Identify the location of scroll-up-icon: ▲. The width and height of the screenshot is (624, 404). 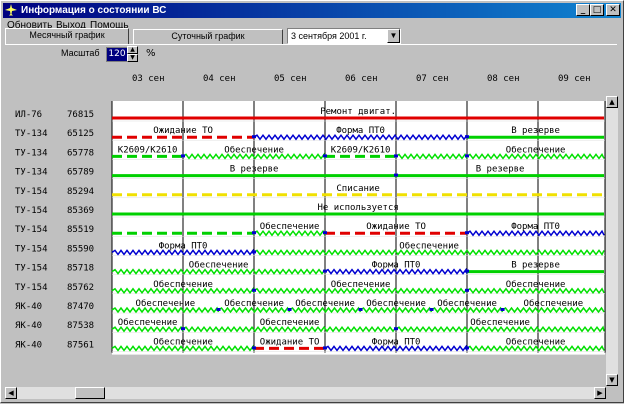
(612, 102).